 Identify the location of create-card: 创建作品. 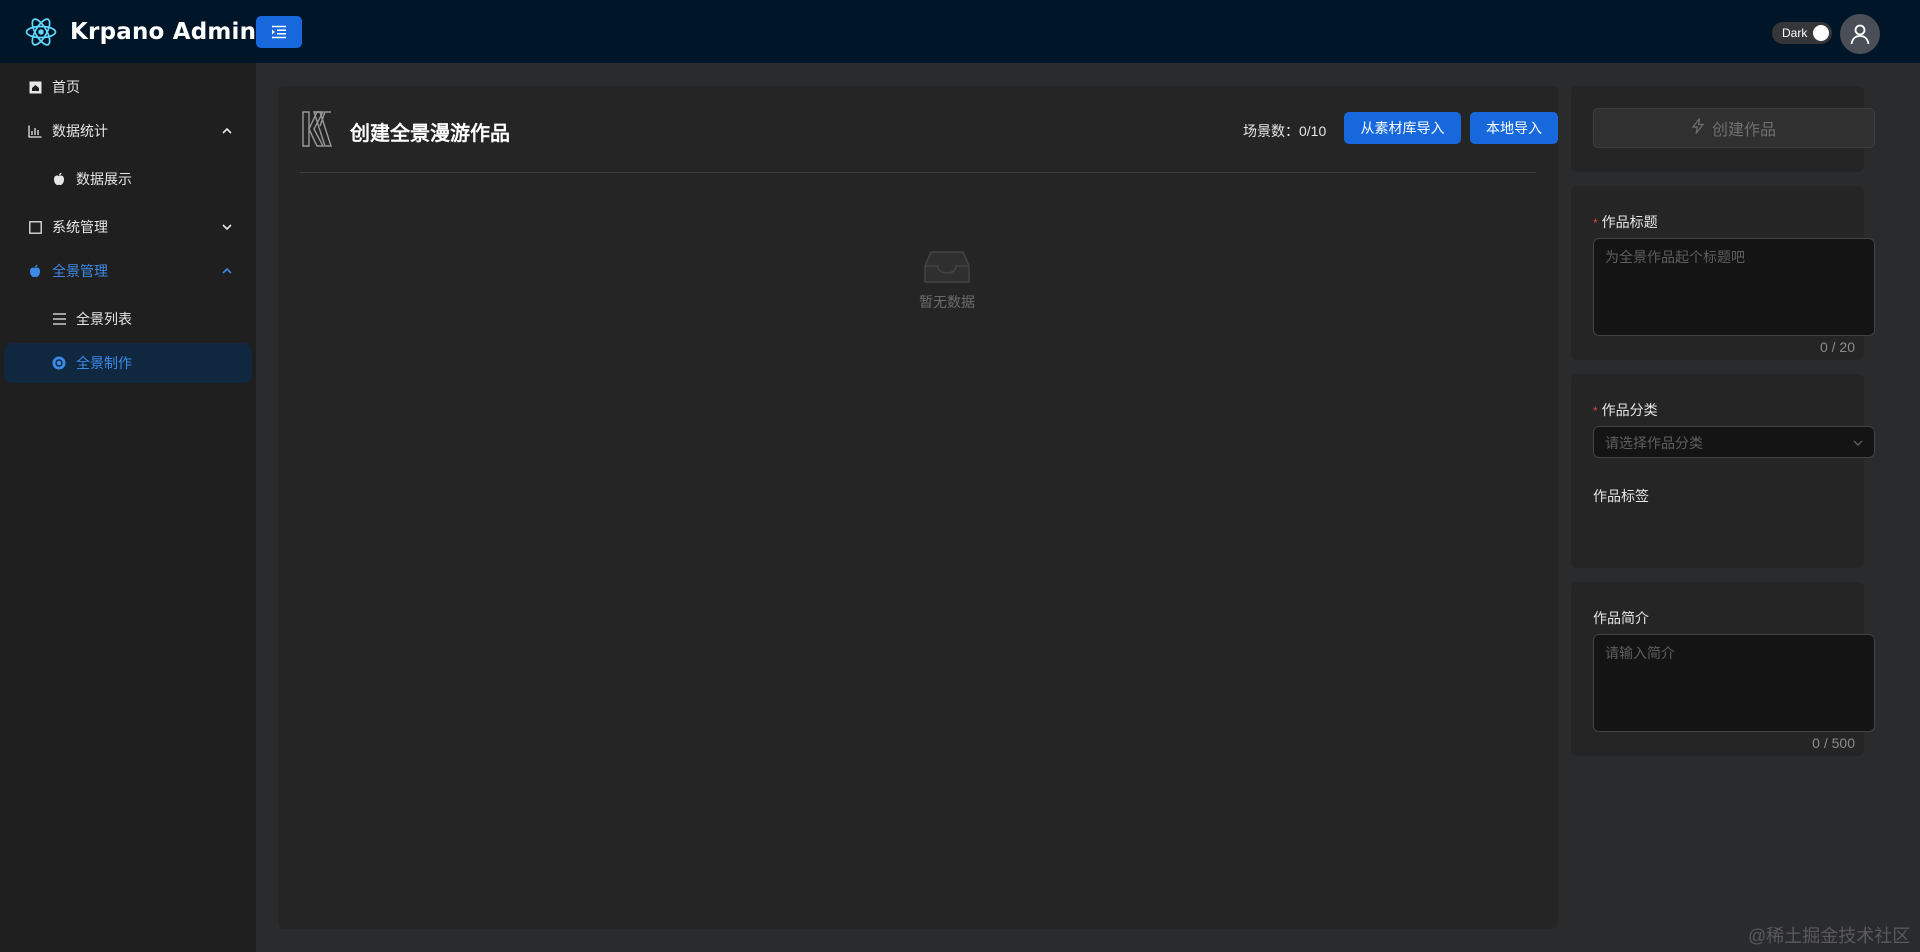
(1723, 129).